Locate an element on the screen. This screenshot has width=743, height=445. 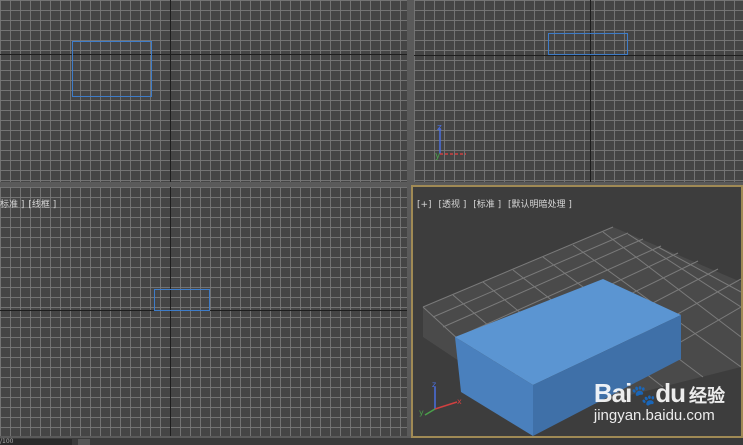
label-wireframe: [线框 ] is located at coordinates (42, 205).